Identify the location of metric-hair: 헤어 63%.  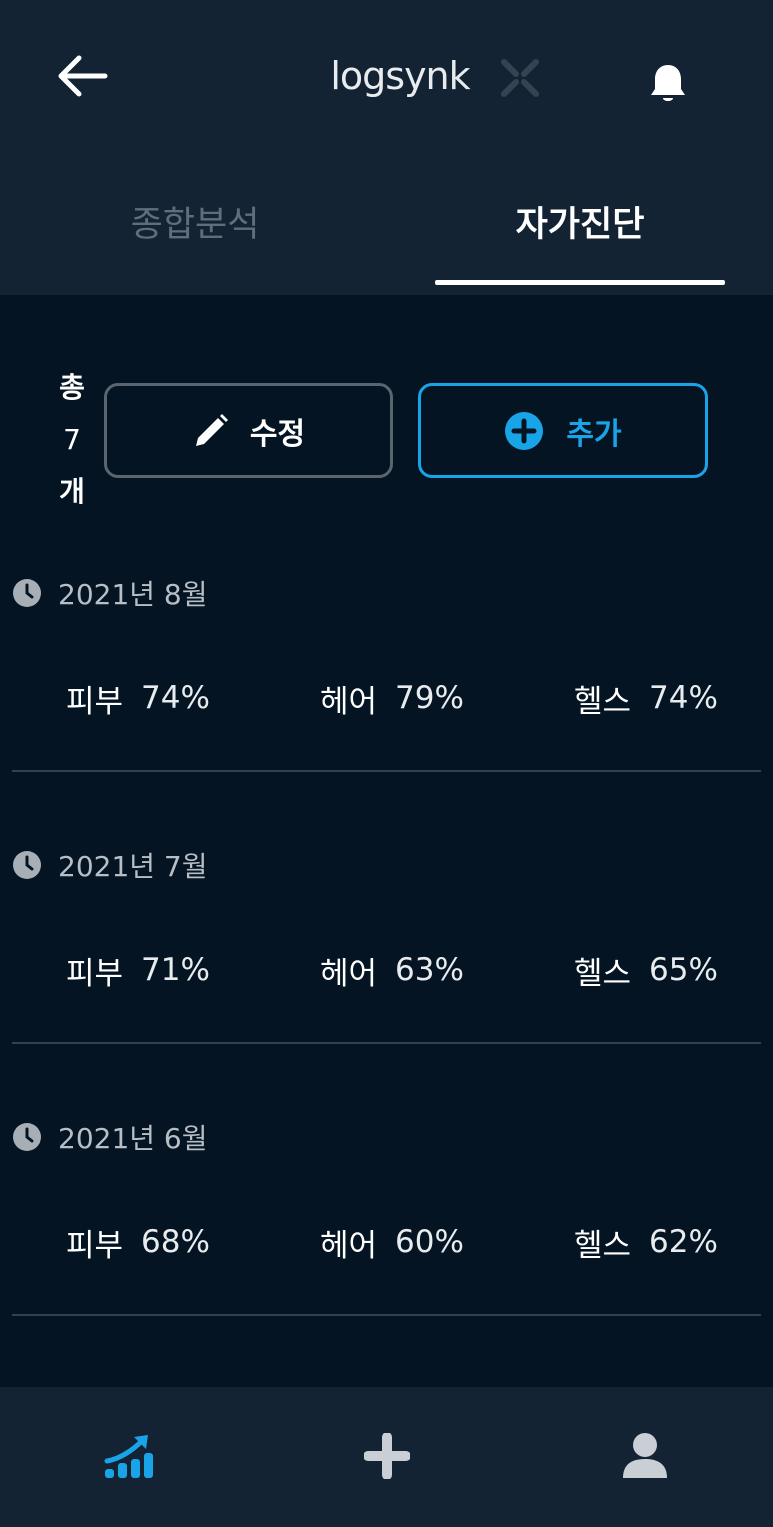
(392, 970).